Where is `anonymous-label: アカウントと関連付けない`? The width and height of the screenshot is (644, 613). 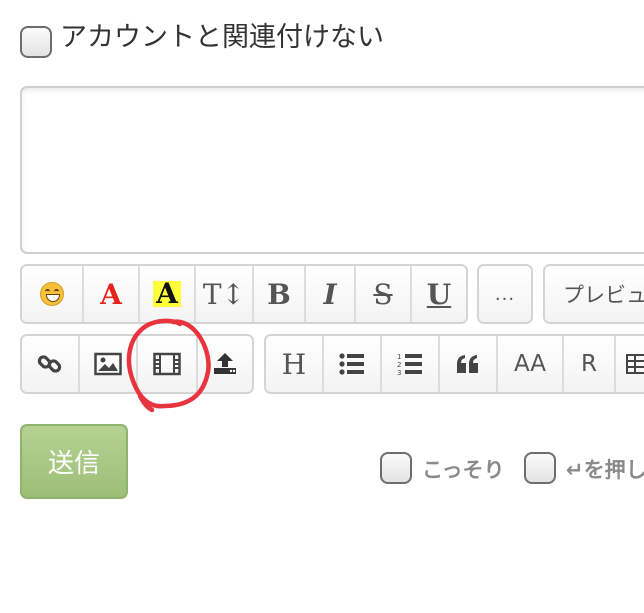 anonymous-label: アカウントと関連付けない is located at coordinates (222, 37).